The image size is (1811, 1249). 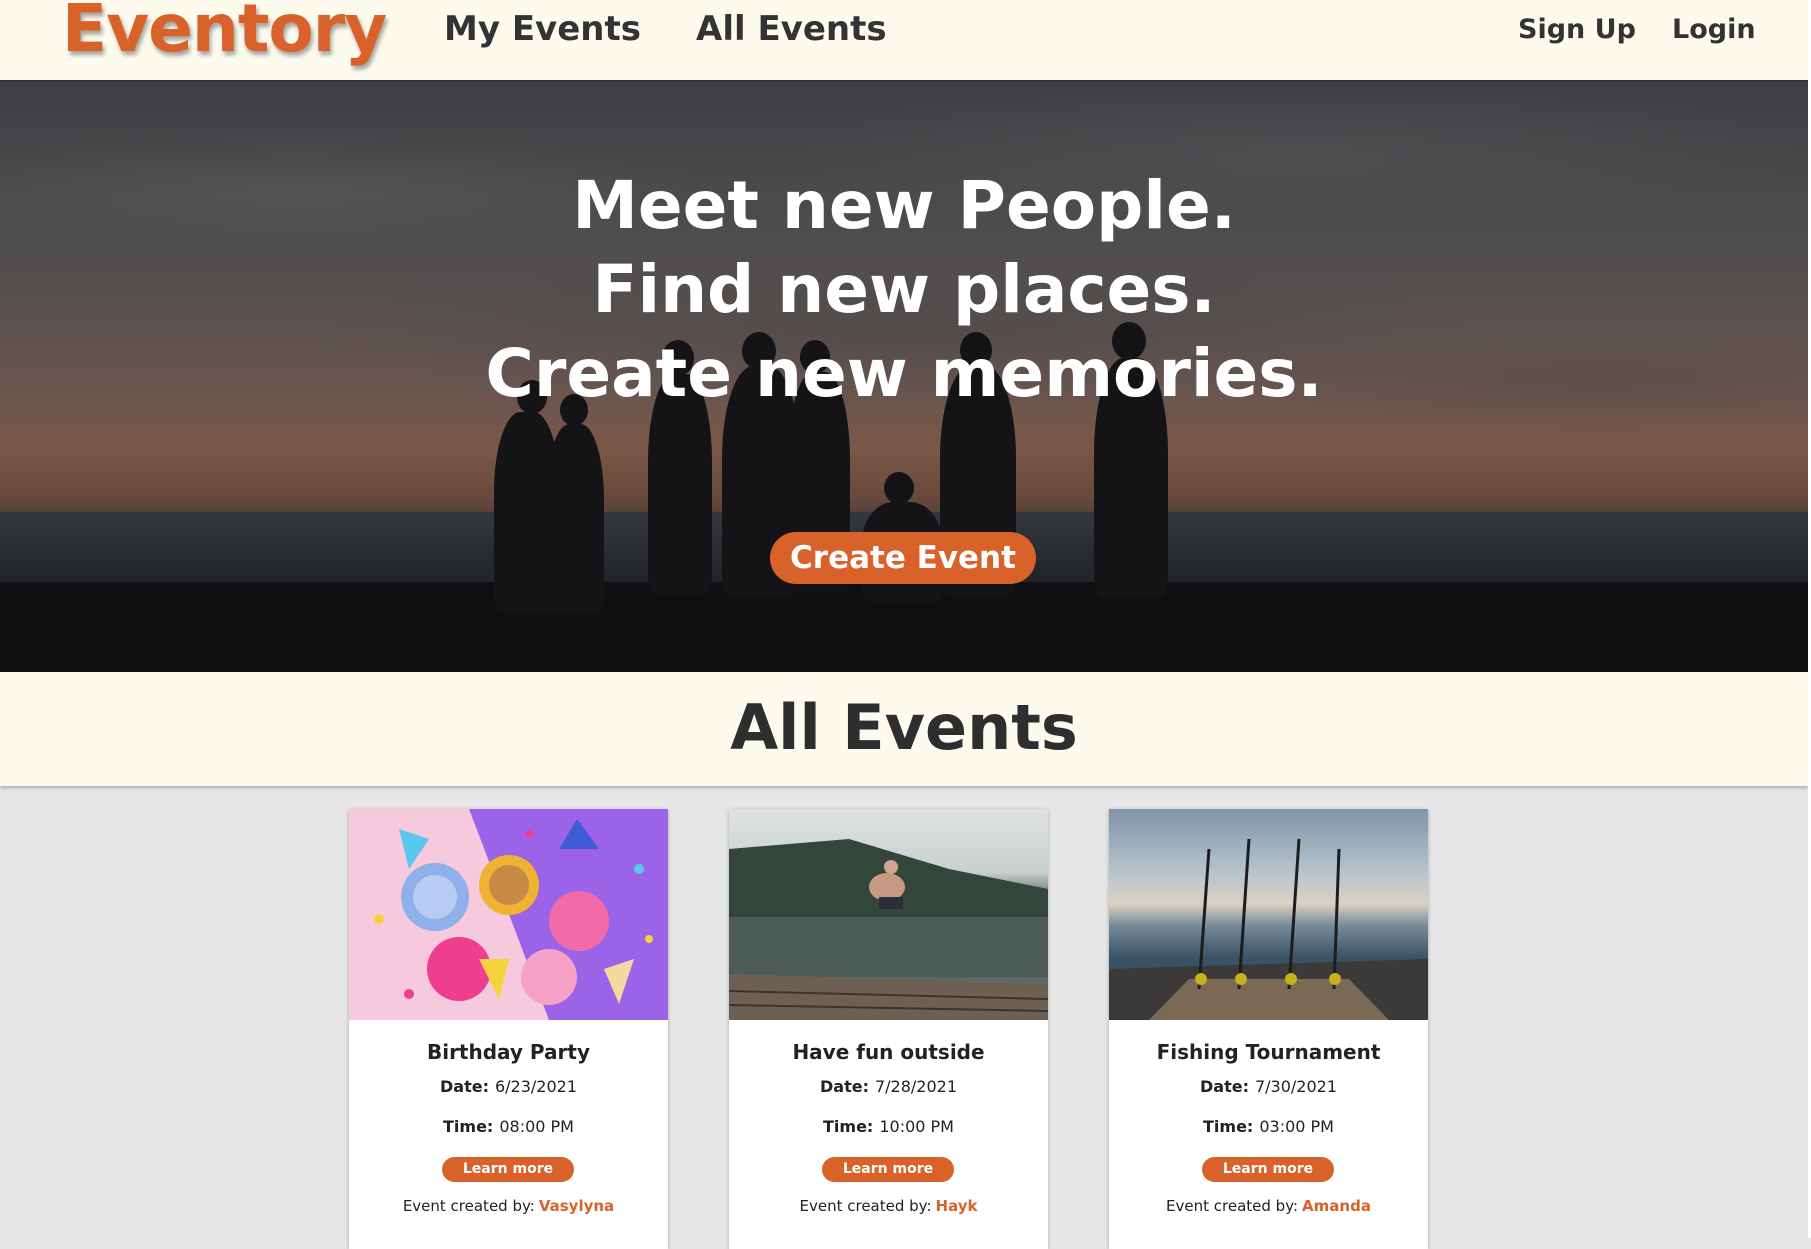 What do you see at coordinates (903, 558) in the screenshot?
I see `create-event-button: Create Event` at bounding box center [903, 558].